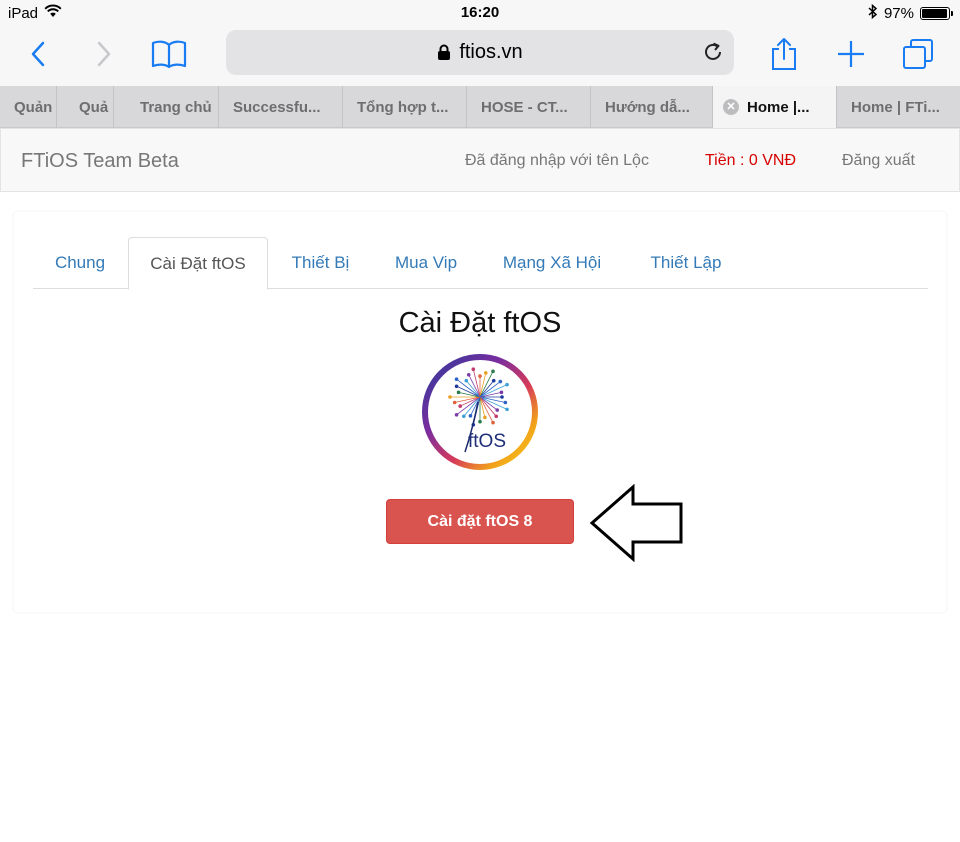  I want to click on url-text: ftios.vn, so click(491, 52).